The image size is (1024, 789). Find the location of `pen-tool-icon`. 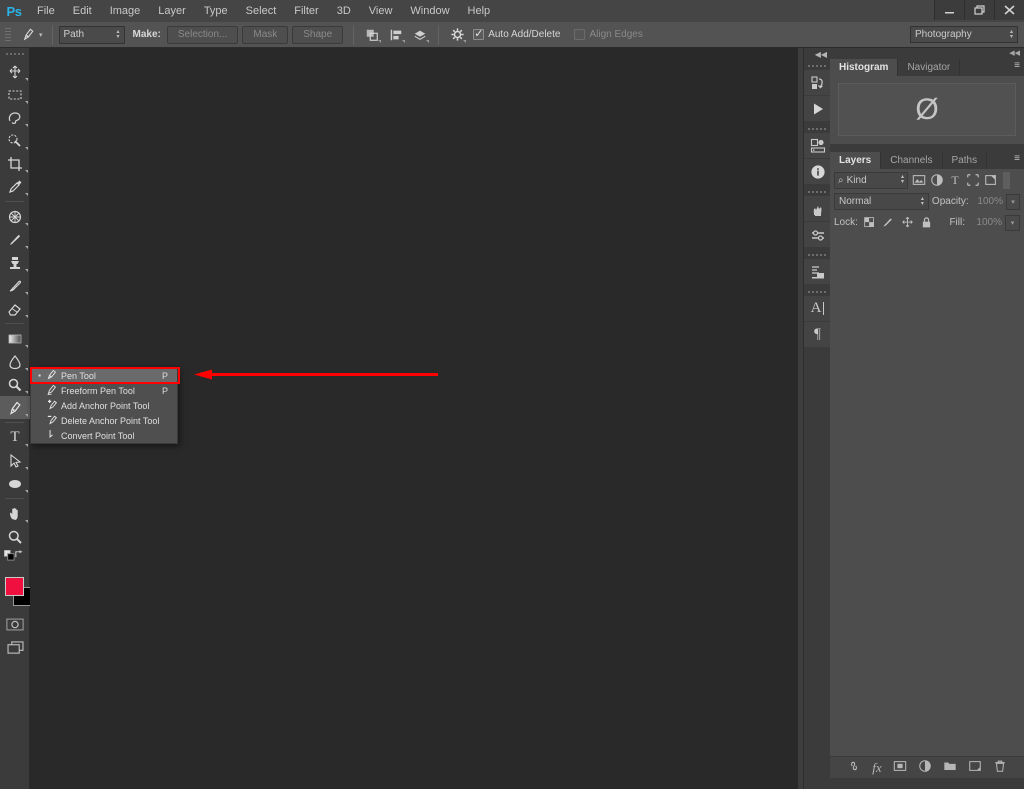

pen-tool-icon is located at coordinates (28, 35).